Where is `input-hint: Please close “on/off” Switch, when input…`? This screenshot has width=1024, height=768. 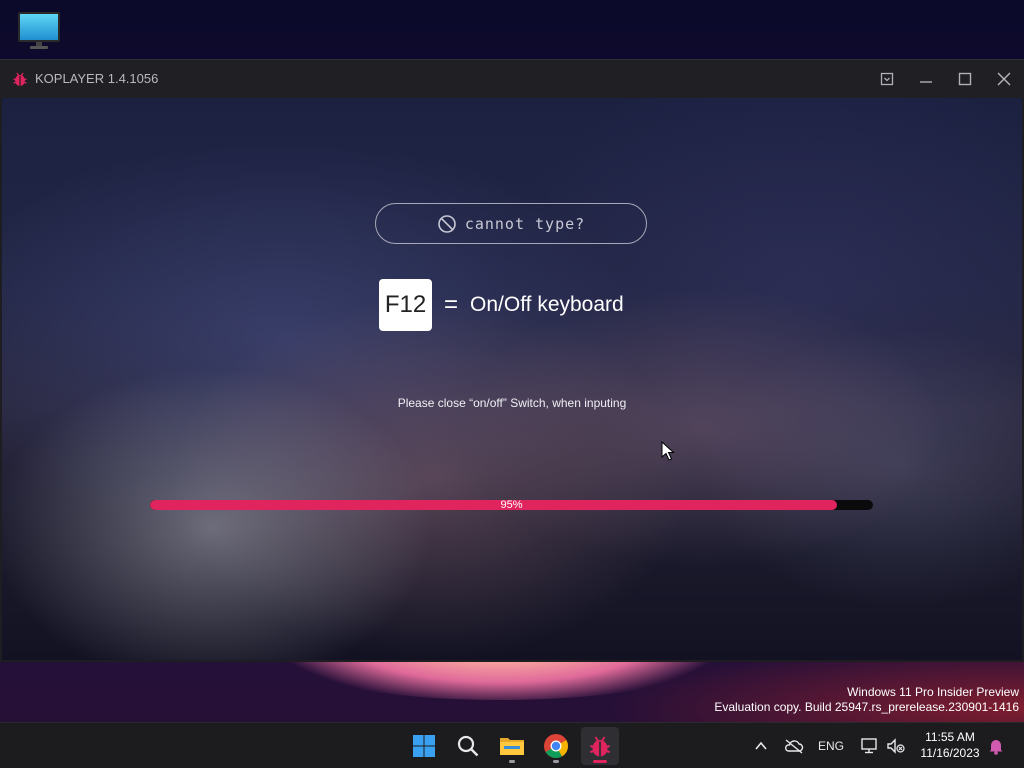 input-hint: Please close “on/off” Switch, when input… is located at coordinates (512, 403).